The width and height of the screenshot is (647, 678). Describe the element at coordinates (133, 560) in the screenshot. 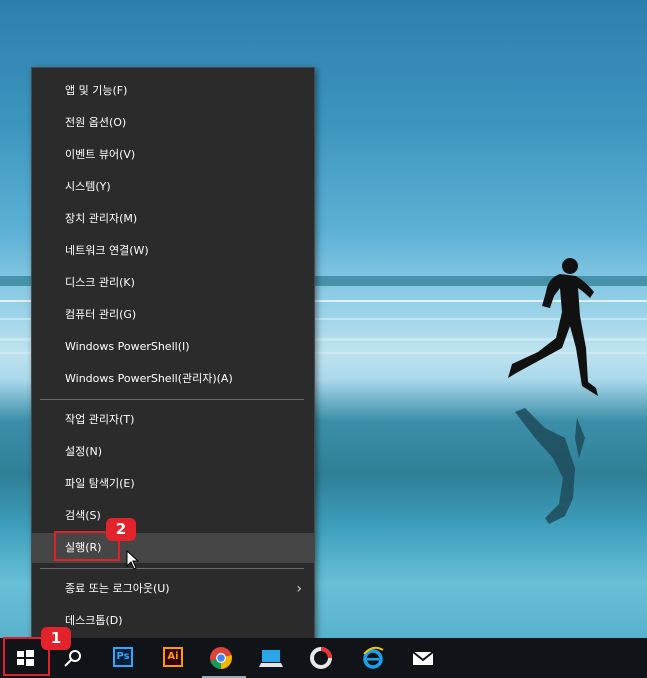

I see `mouse-cursor-icon` at that location.